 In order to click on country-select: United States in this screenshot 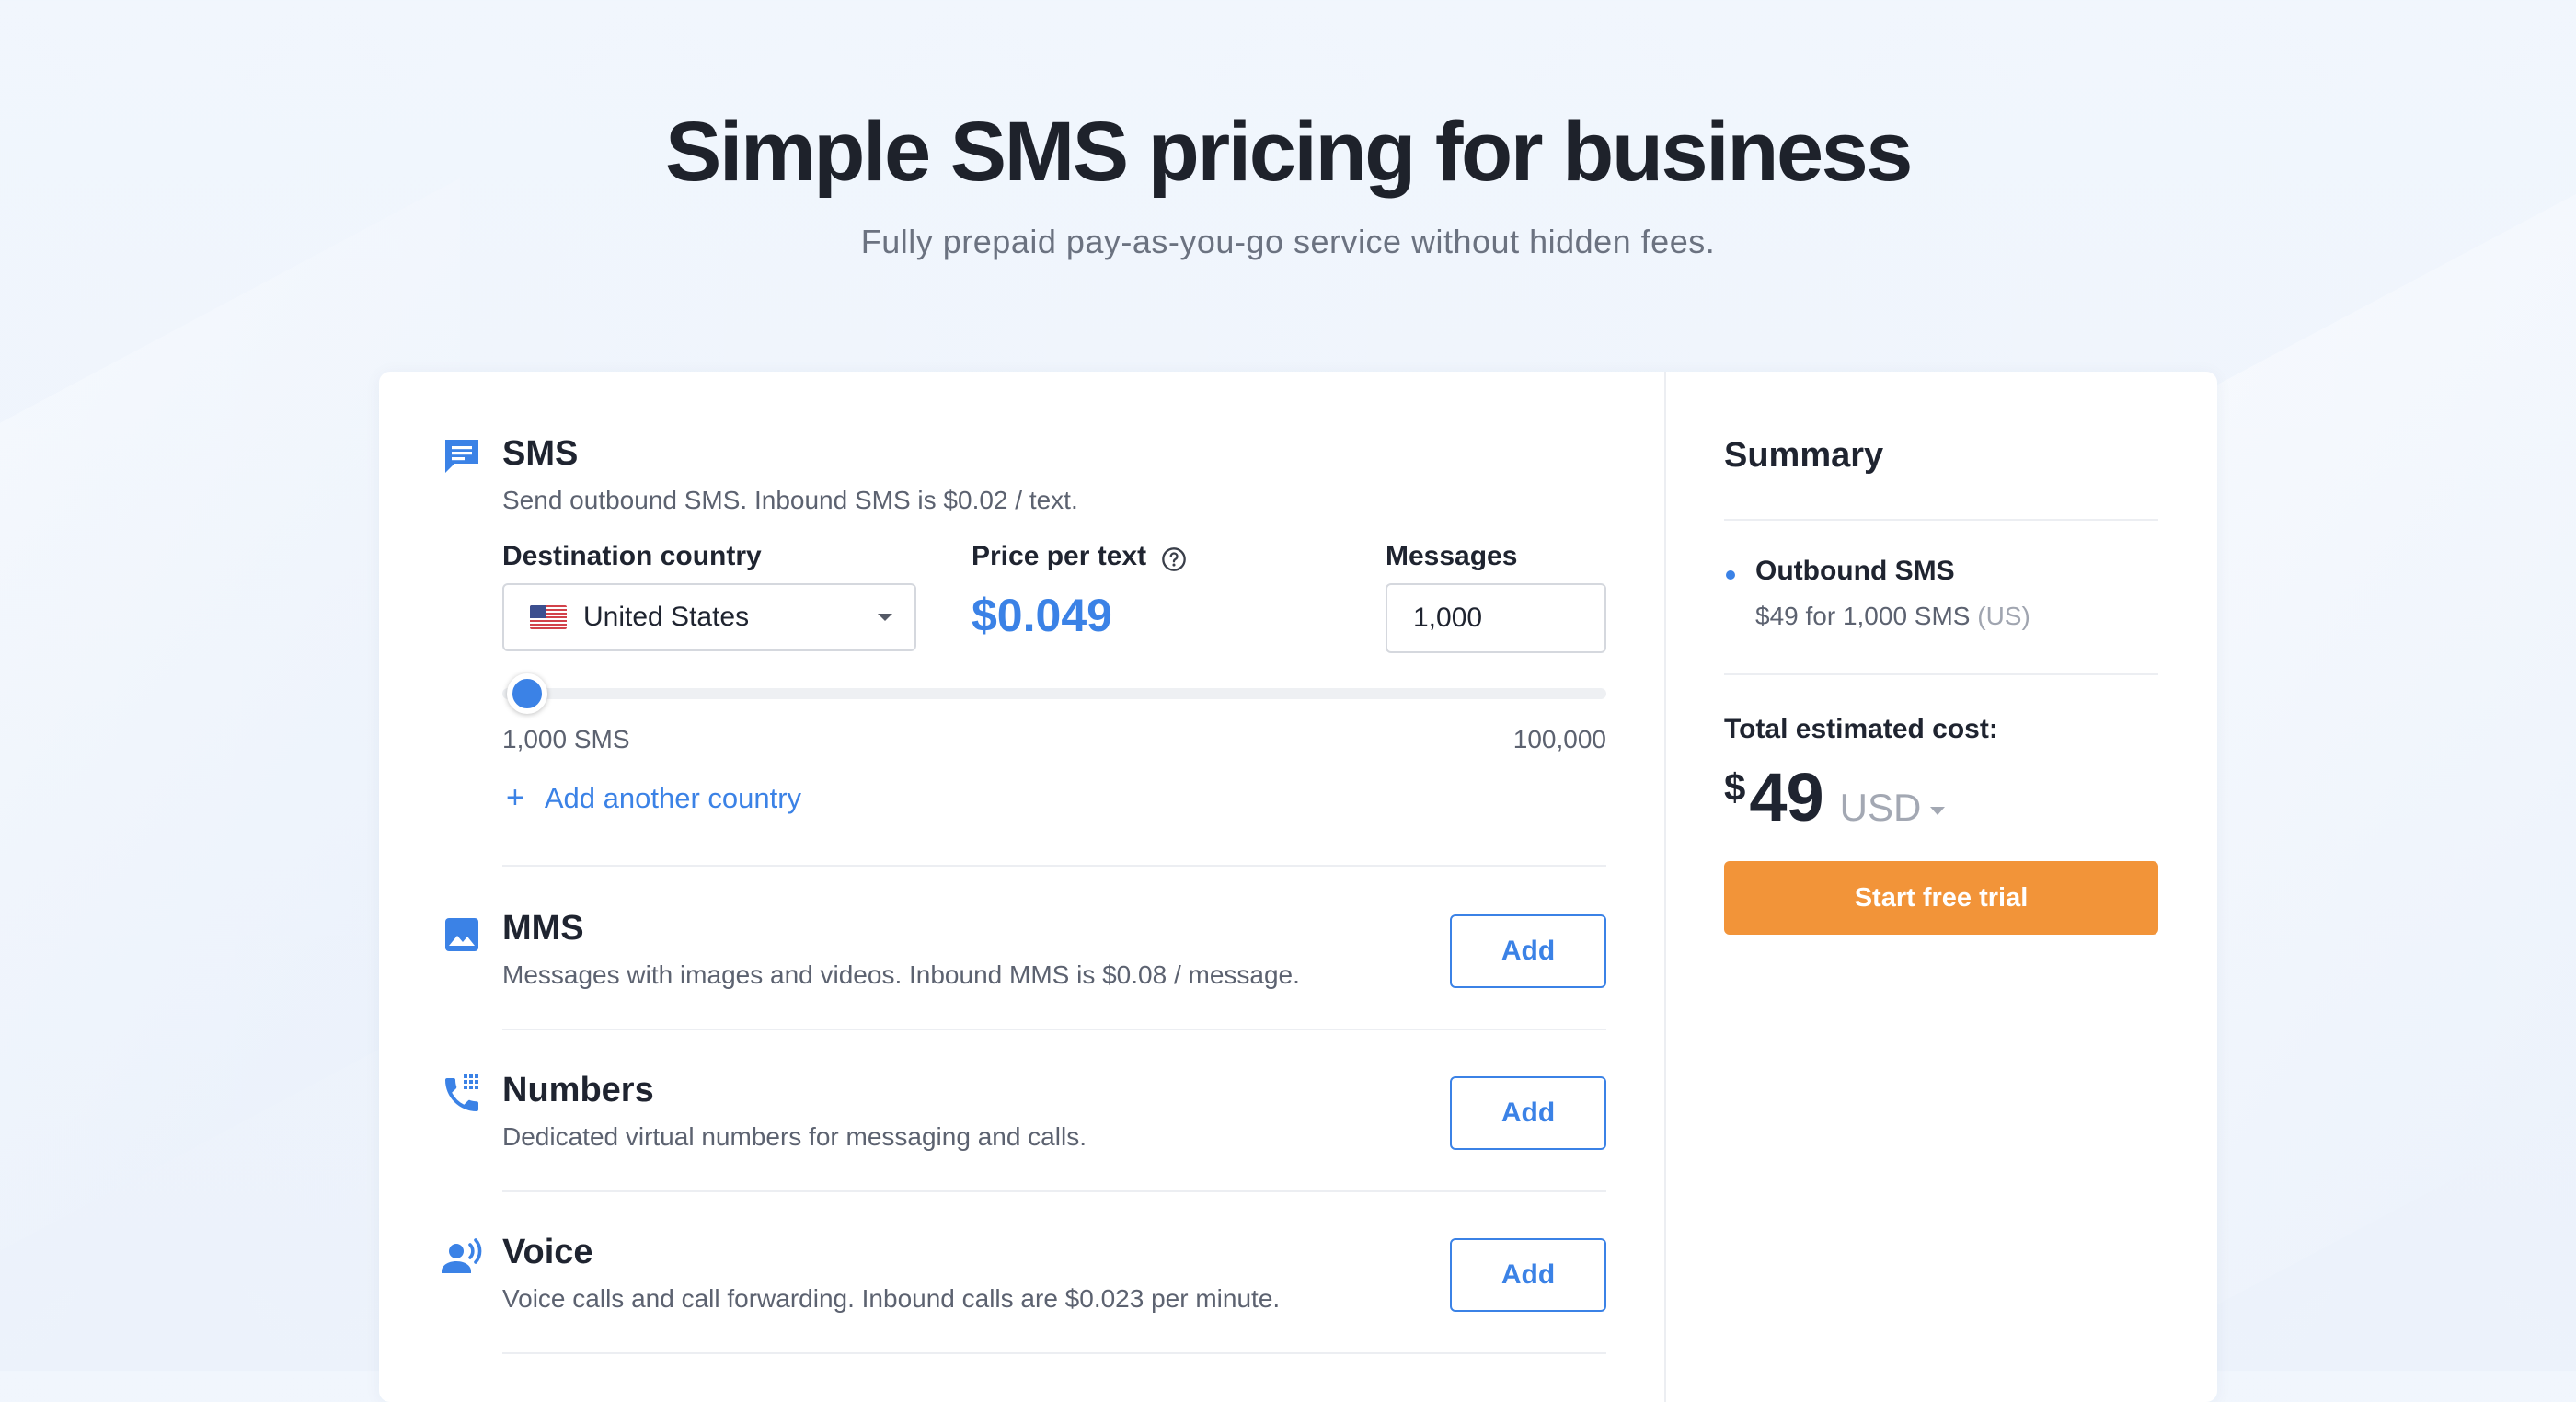, I will do `click(709, 617)`.